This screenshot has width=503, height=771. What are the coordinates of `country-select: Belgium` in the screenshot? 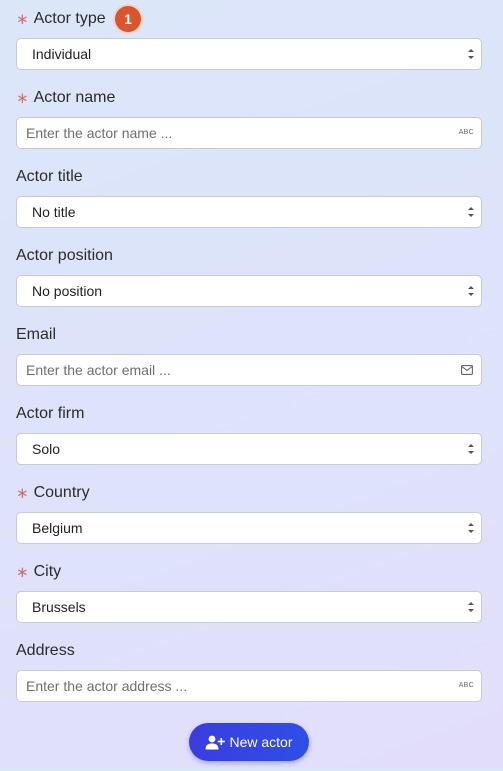 It's located at (249, 528).